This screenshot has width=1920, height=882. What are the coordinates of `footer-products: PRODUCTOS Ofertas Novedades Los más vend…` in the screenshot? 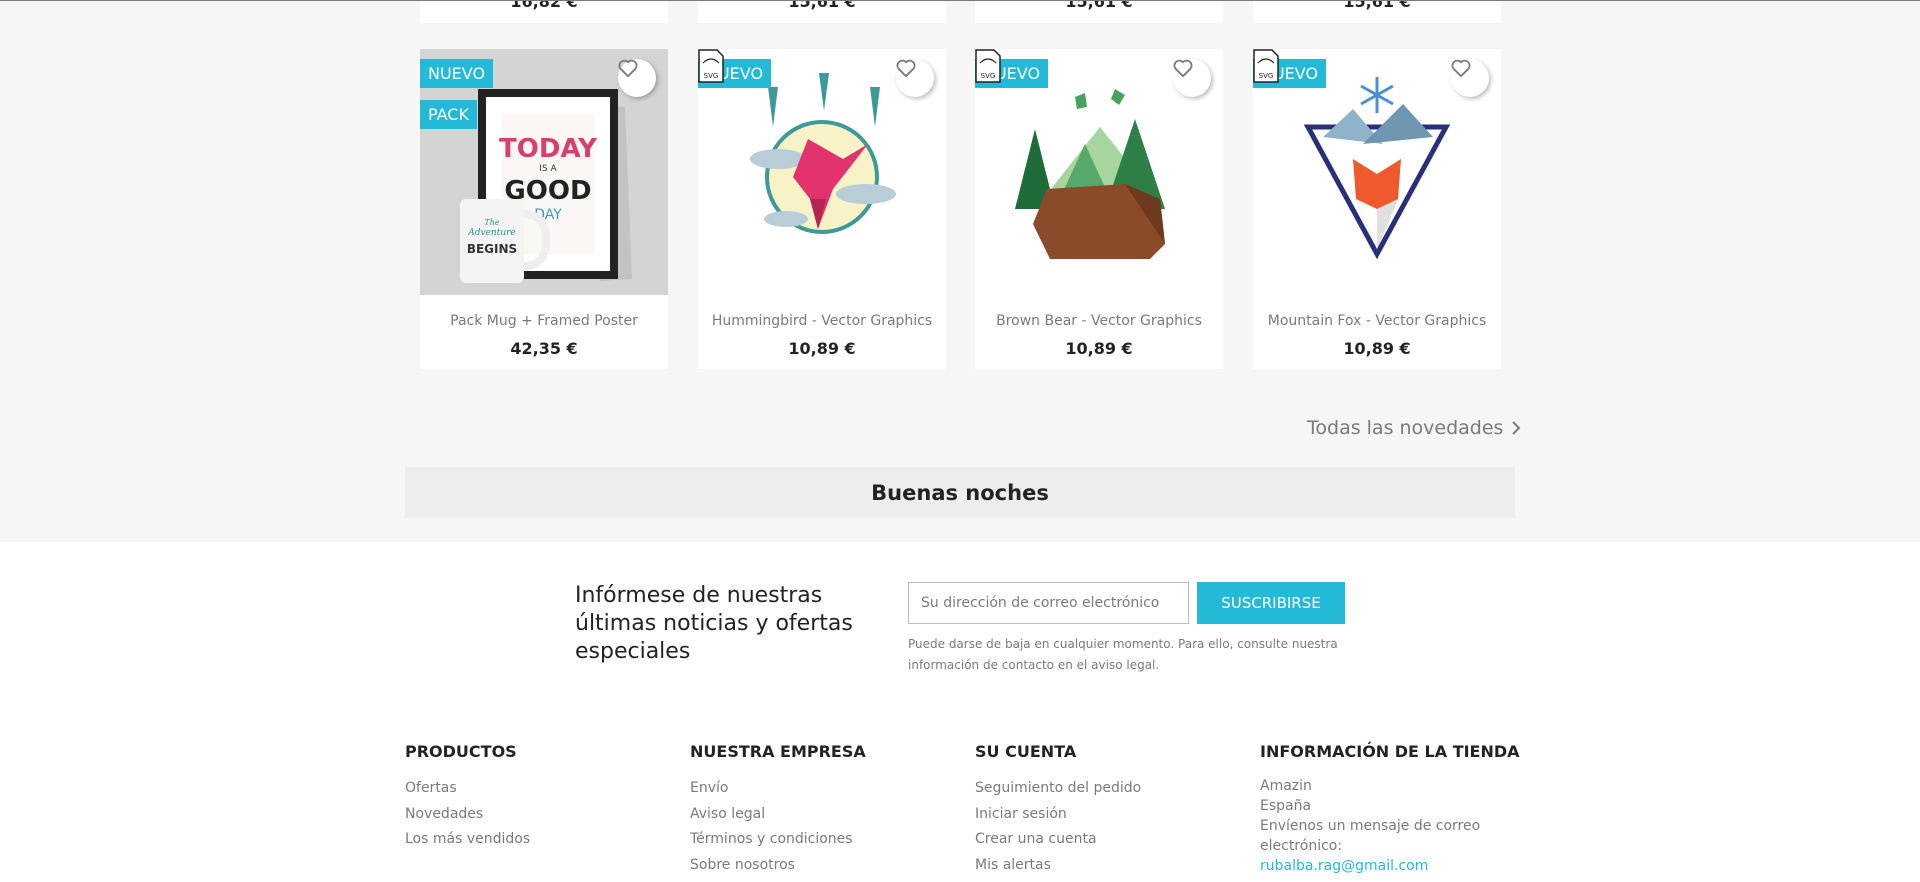 It's located at (467, 797).